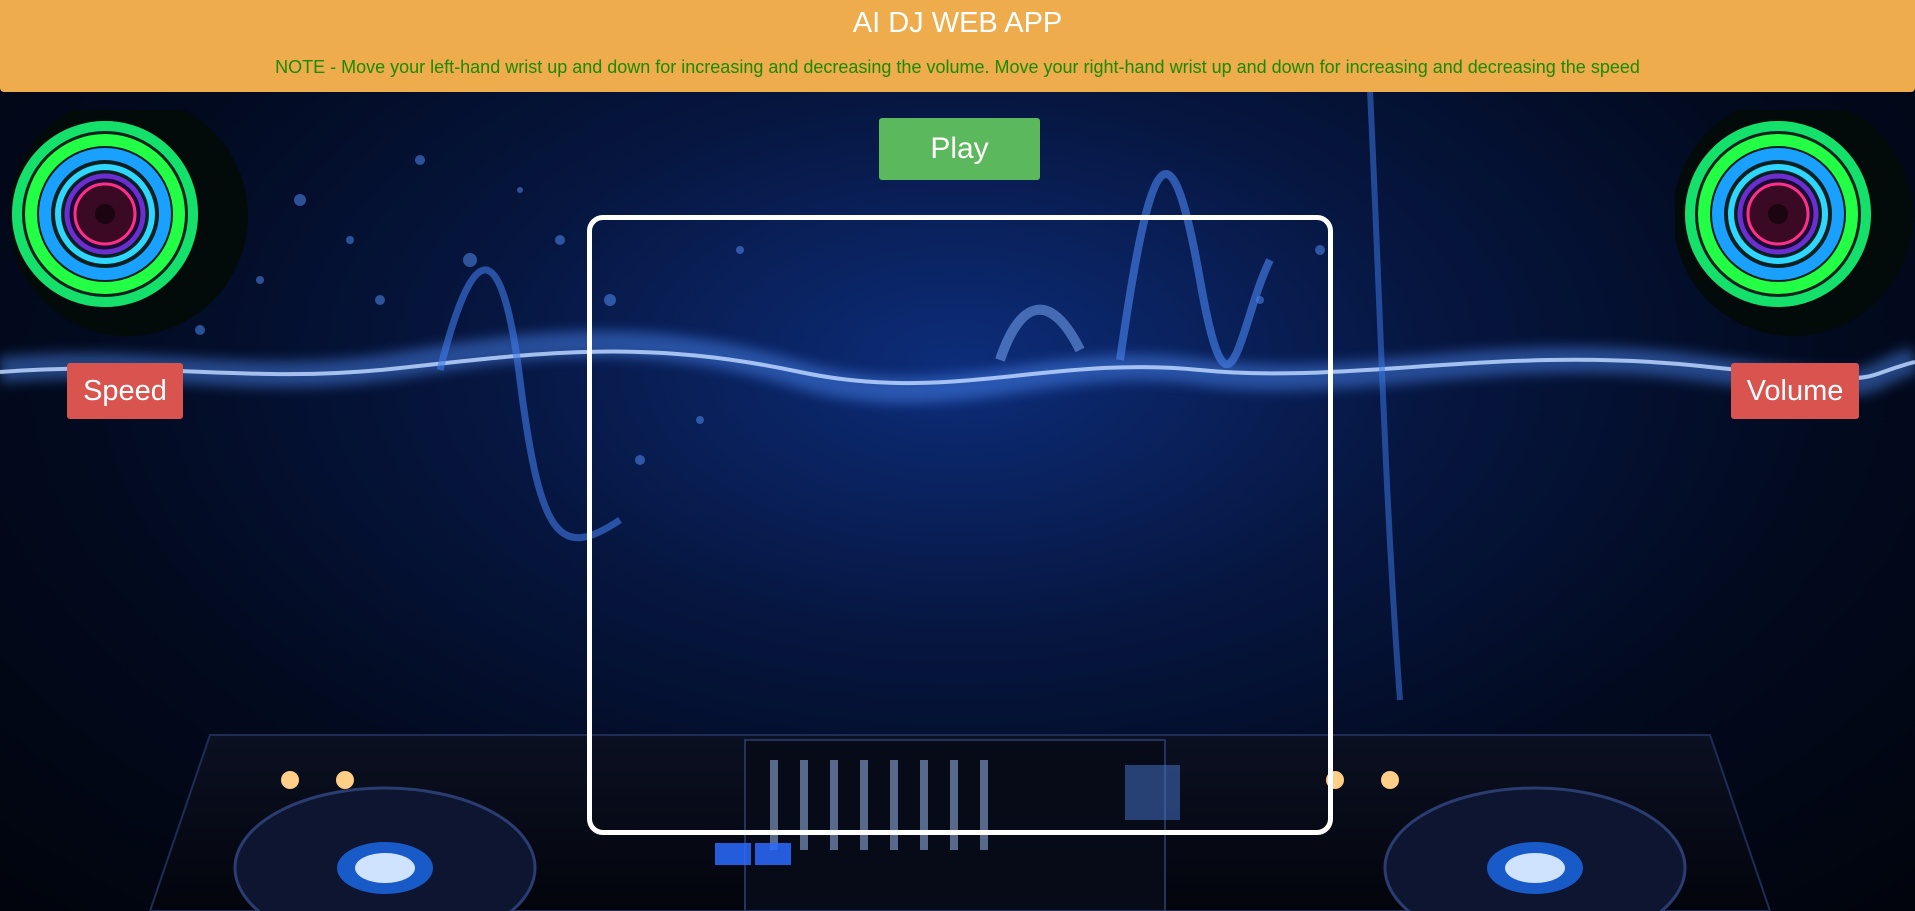 The height and width of the screenshot is (911, 1915). What do you see at coordinates (129, 223) in the screenshot?
I see `left-speaker-icon` at bounding box center [129, 223].